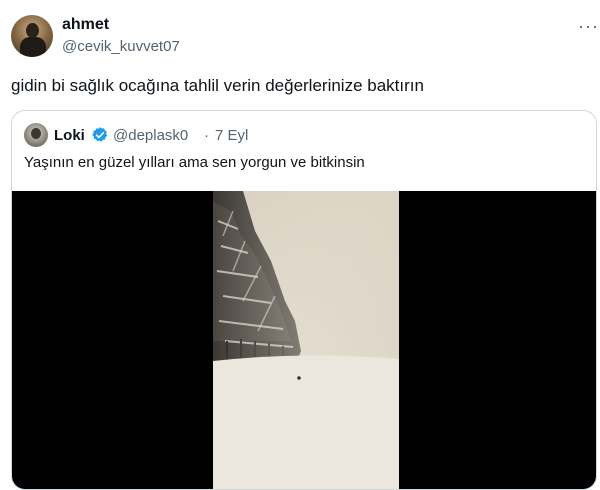 This screenshot has height=490, width=600. I want to click on avatar-body, so click(33, 47).